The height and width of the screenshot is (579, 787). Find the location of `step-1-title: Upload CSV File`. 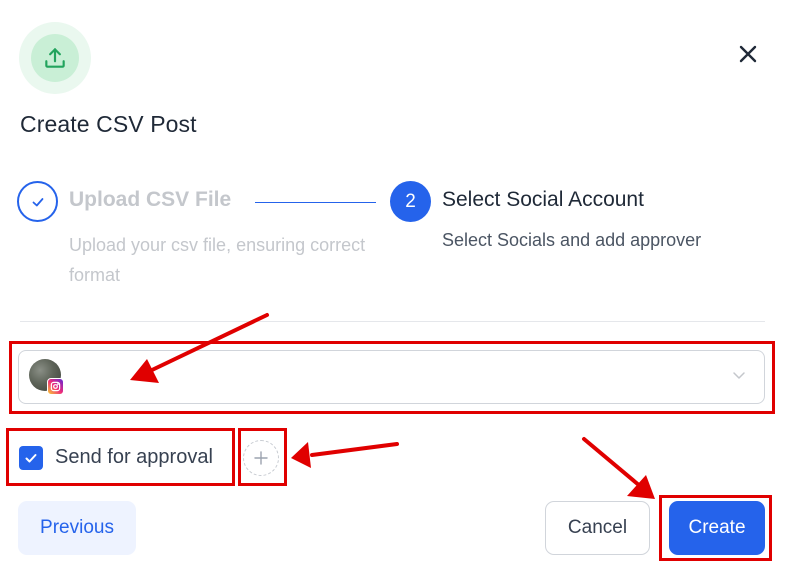

step-1-title: Upload CSV File is located at coordinates (150, 199).